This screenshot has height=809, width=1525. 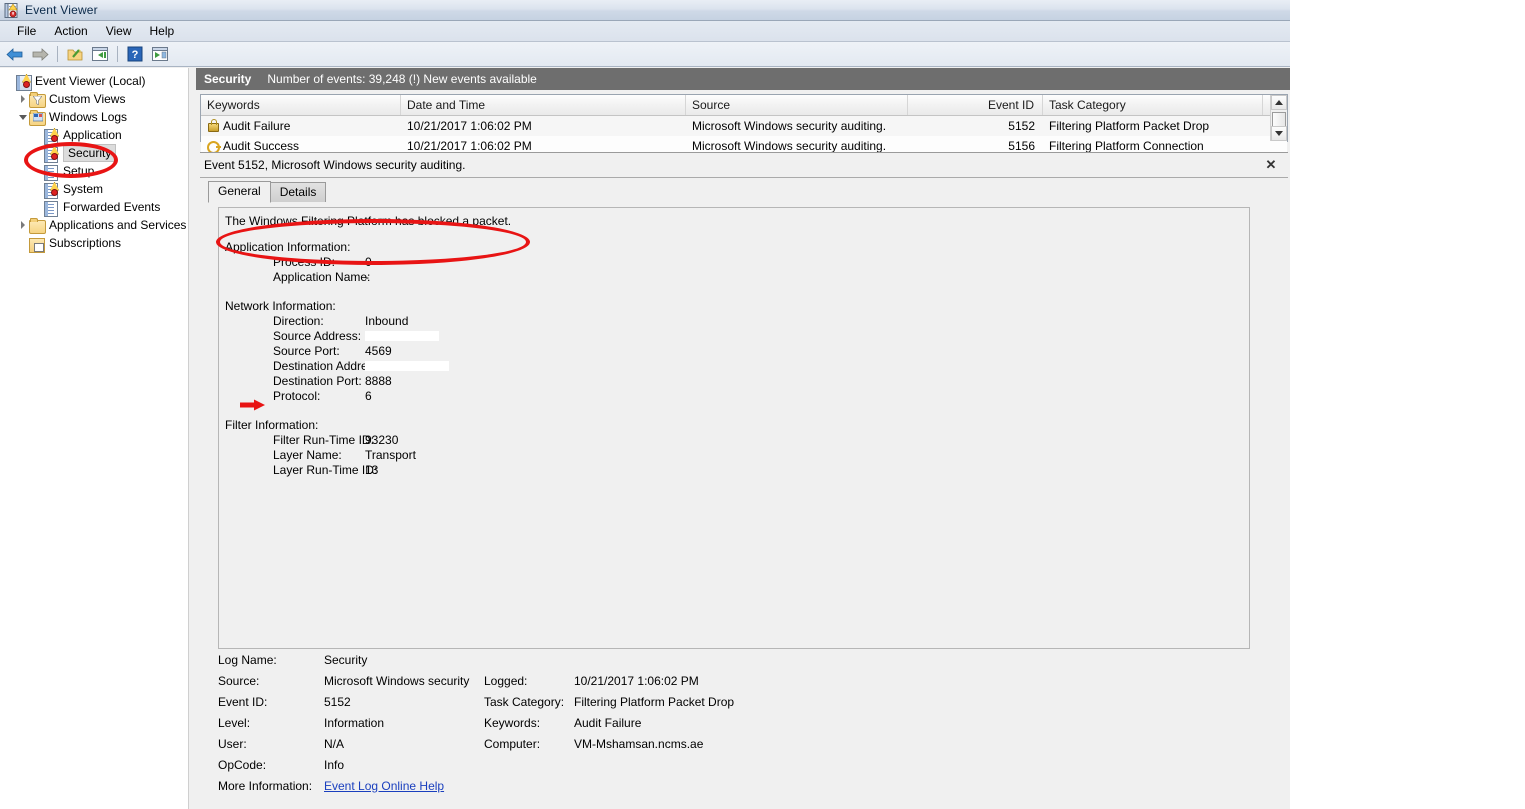 What do you see at coordinates (95, 225) in the screenshot?
I see `sidebar-item-applications-and-services-lo: Applications and Services Lo` at bounding box center [95, 225].